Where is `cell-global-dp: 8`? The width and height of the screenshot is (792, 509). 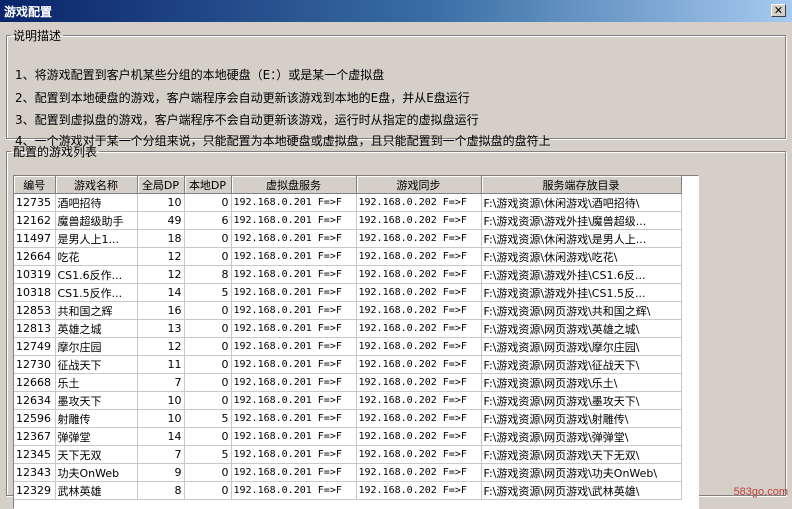
cell-global-dp: 8 is located at coordinates (160, 491).